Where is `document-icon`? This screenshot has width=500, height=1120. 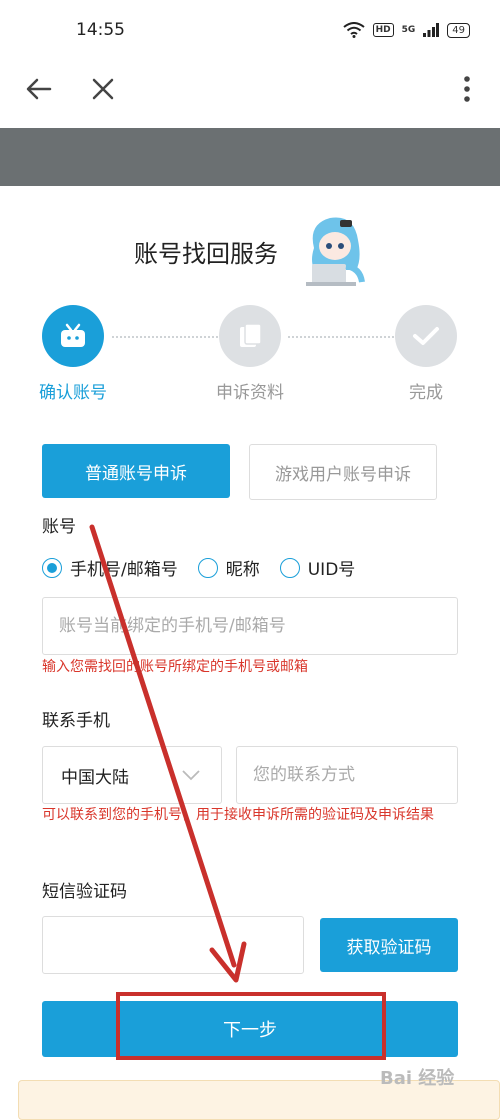
document-icon is located at coordinates (251, 335).